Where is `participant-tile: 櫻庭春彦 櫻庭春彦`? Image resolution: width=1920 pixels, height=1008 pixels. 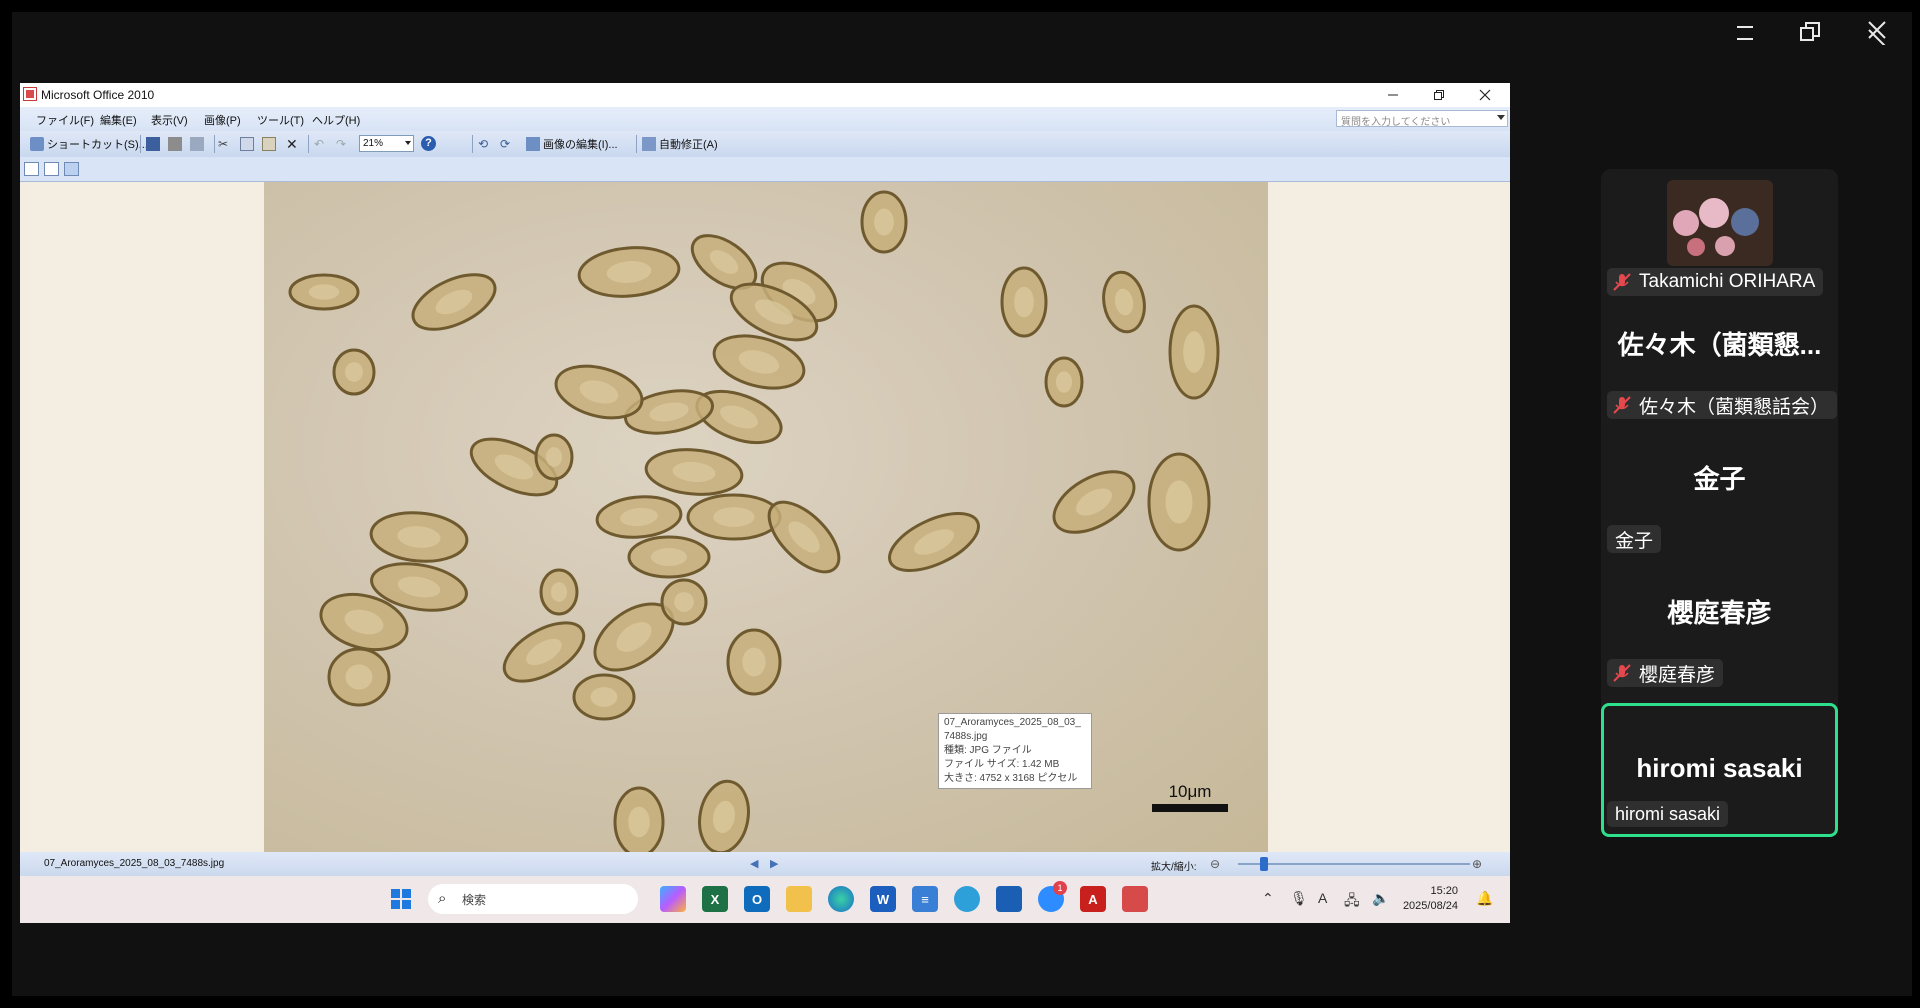
participant-tile: 櫻庭春彦 櫻庭春彦 is located at coordinates (1719, 632).